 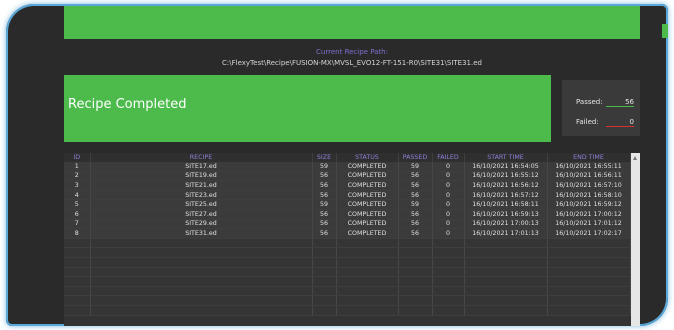 What do you see at coordinates (620, 102) in the screenshot?
I see `passed-value: 56` at bounding box center [620, 102].